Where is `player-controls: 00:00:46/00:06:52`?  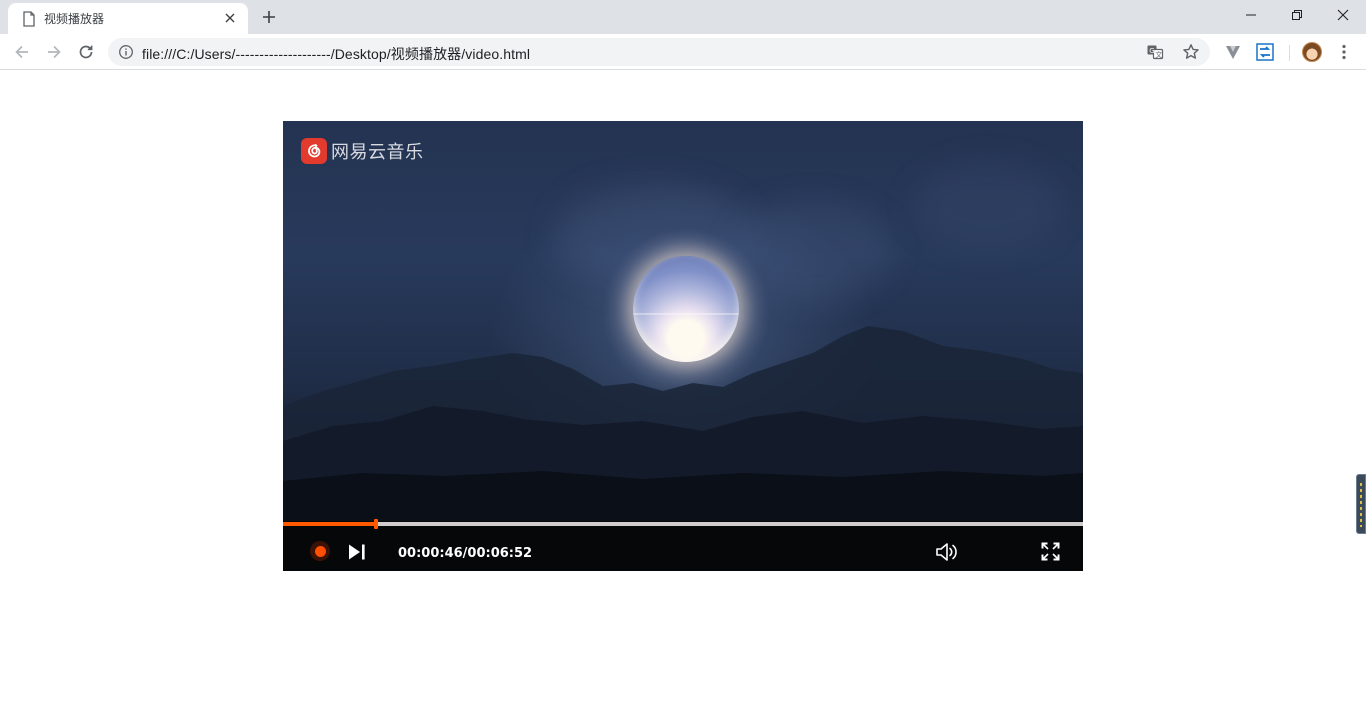
player-controls: 00:00:46/00:06:52 is located at coordinates (683, 545).